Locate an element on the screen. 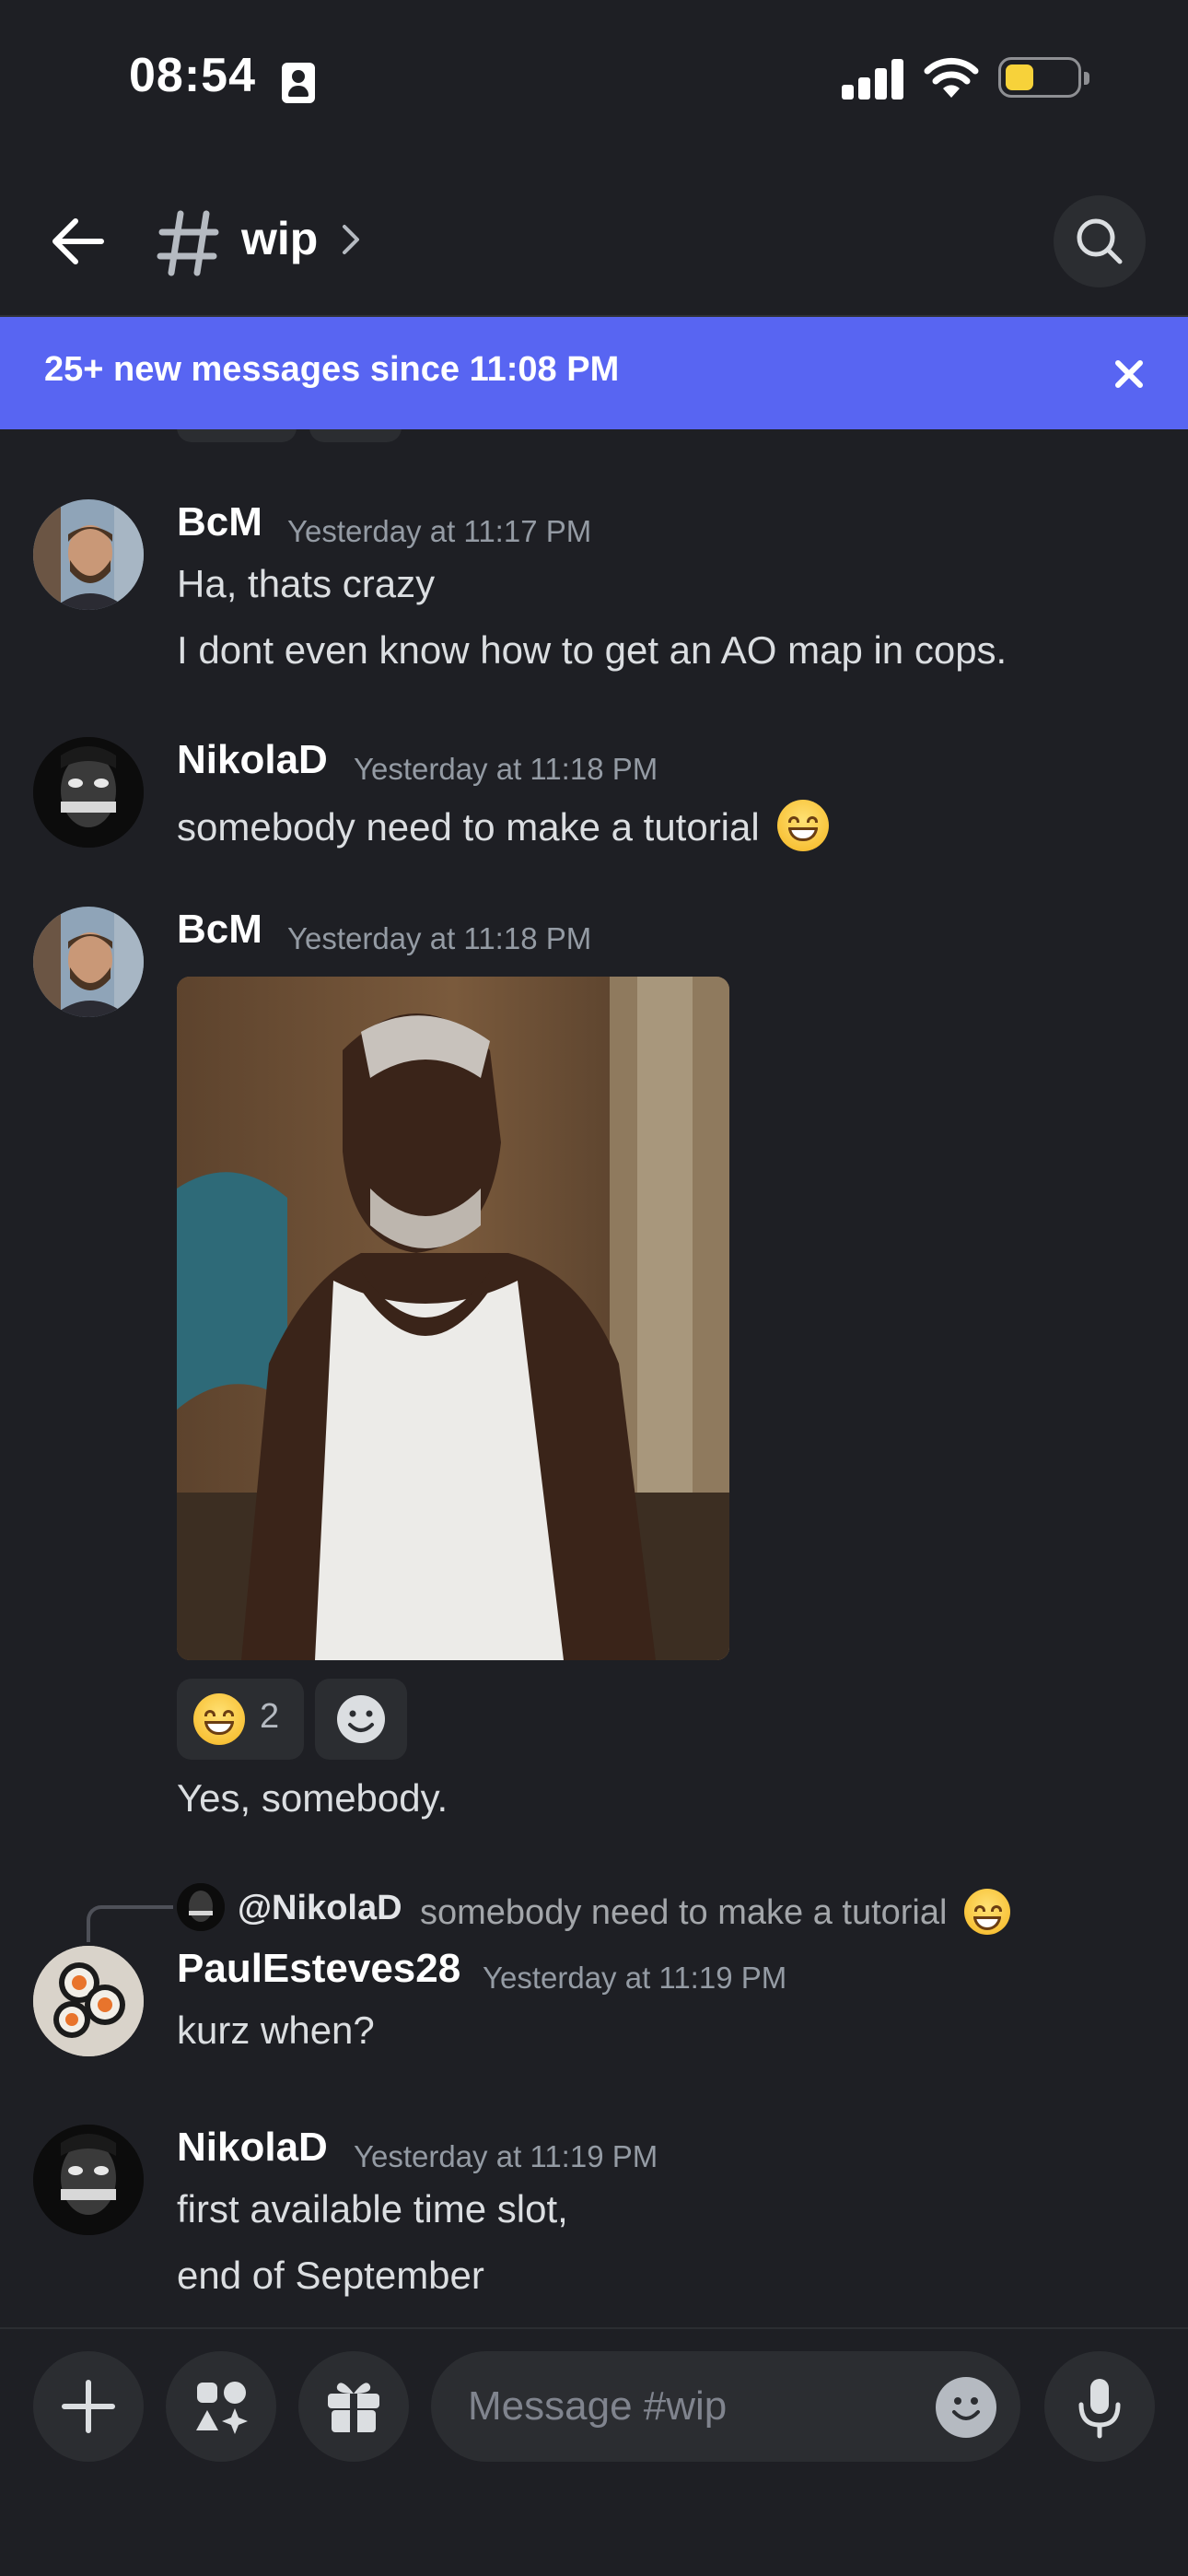  search-button is located at coordinates (1100, 241).